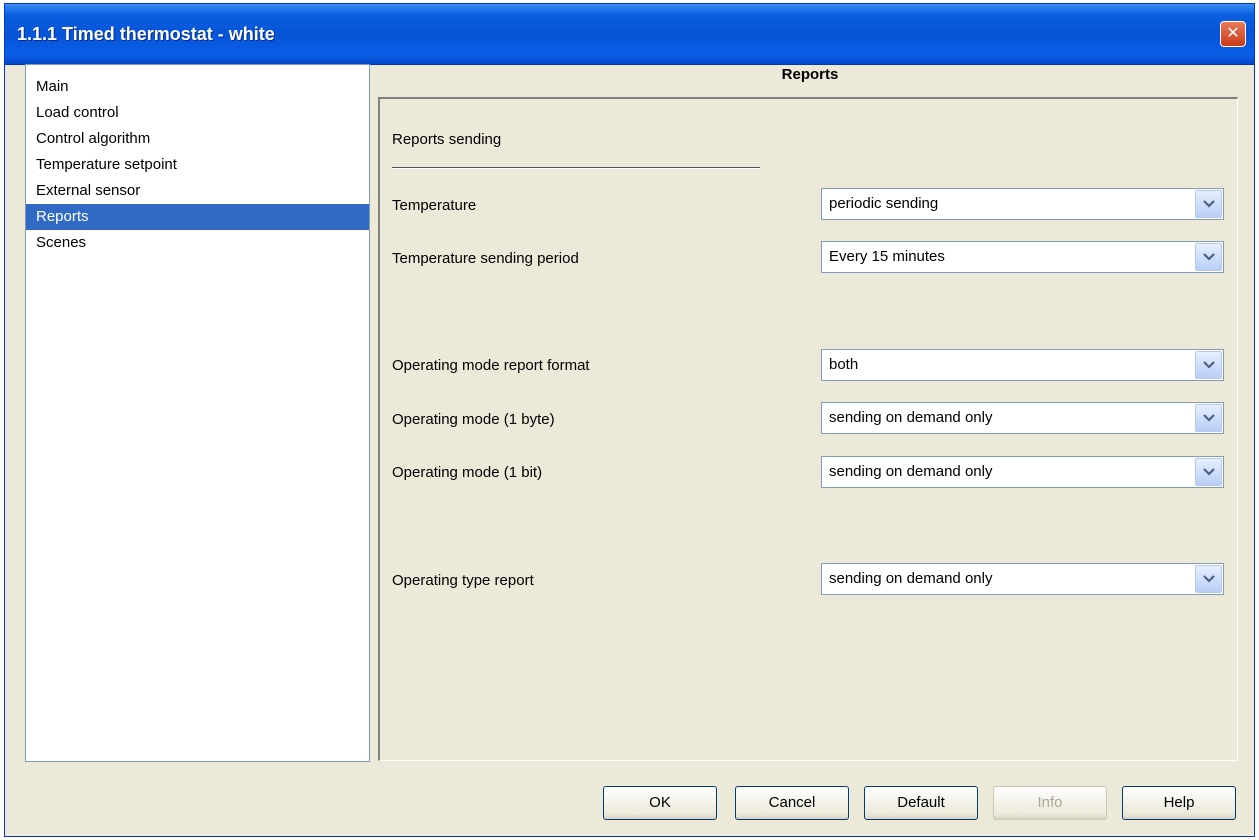 The width and height of the screenshot is (1259, 840). I want to click on nav-item-reports: Reports, so click(197, 217).